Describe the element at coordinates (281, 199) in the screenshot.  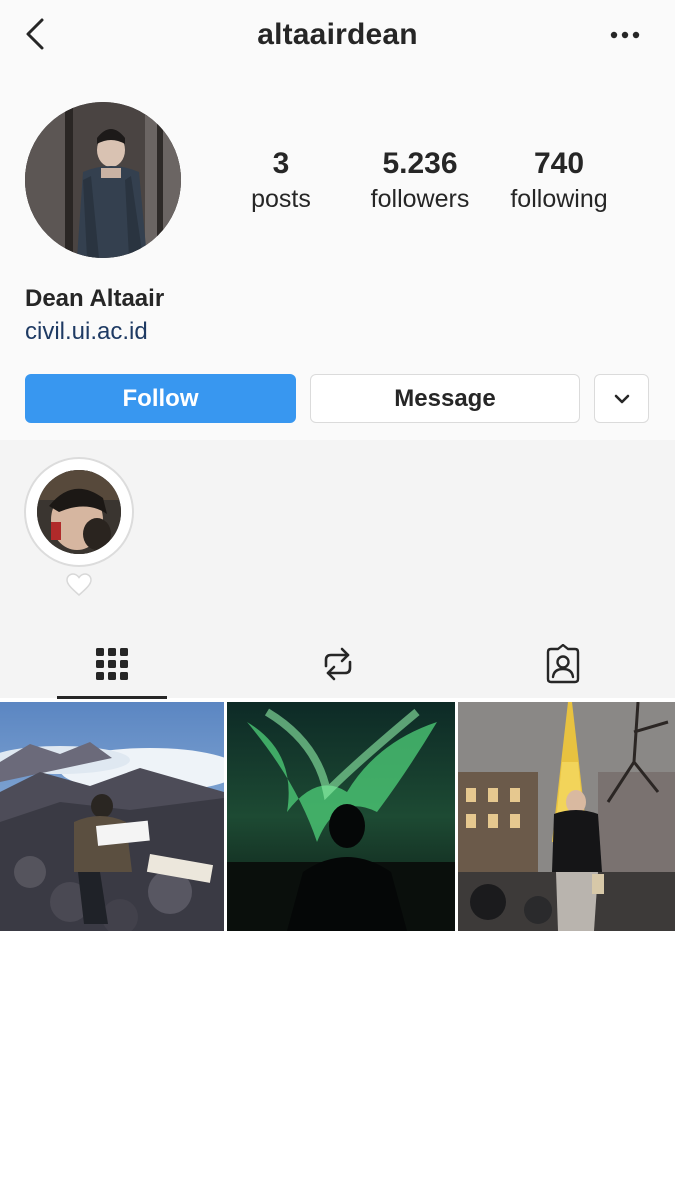
I see `posts-label: posts` at that location.